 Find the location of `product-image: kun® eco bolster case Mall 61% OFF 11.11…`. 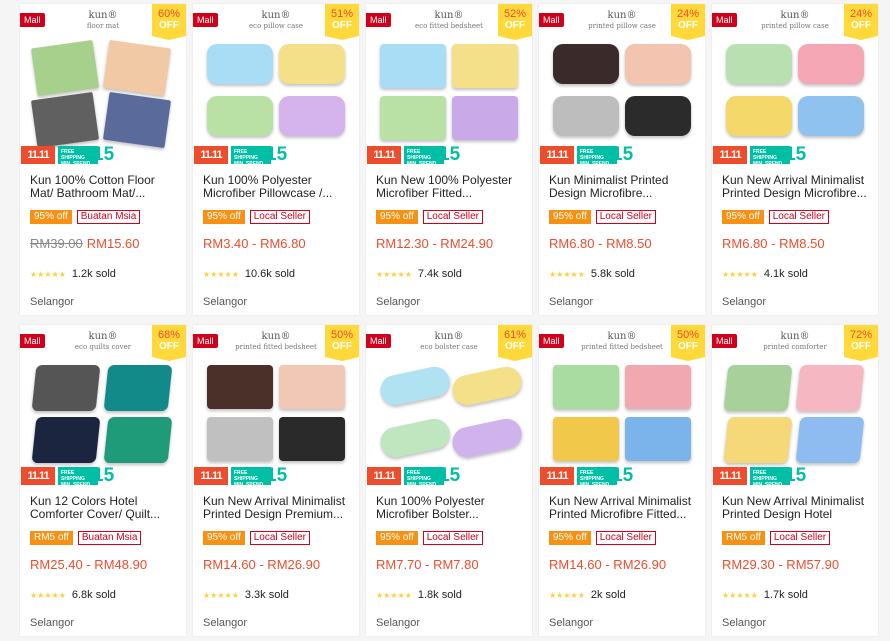

product-image: kun® eco bolster case Mall 61% OFF 11.11… is located at coordinates (449, 409).